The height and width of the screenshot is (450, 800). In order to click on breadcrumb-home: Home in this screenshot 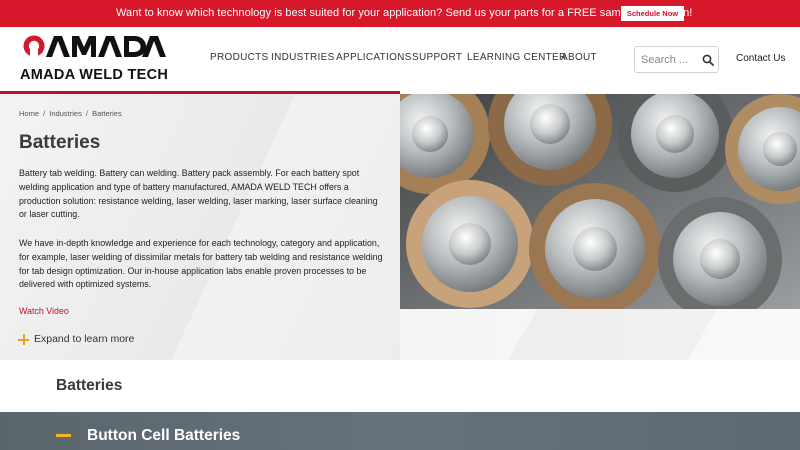, I will do `click(29, 113)`.